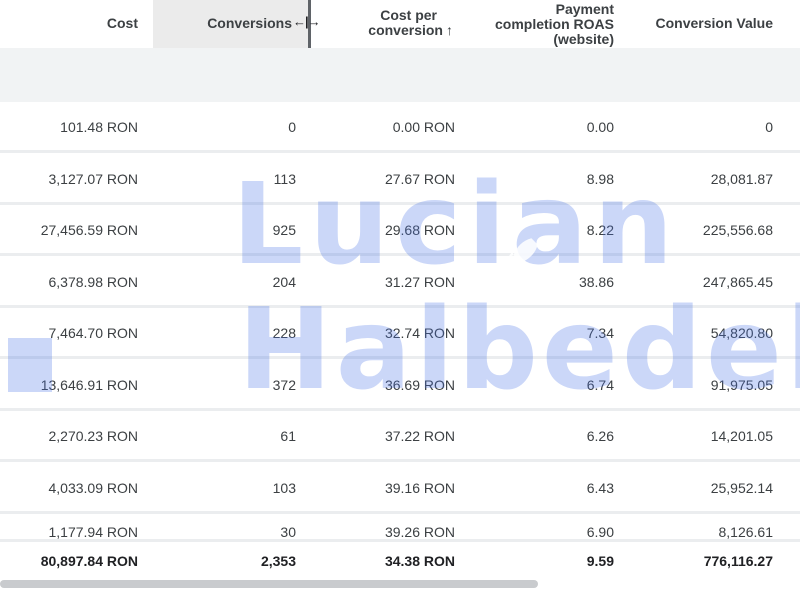 This screenshot has height=590, width=800. I want to click on table-row: 2,270.23 RON 61 37.22 RON 6.26 14,201.05, so click(400, 436).